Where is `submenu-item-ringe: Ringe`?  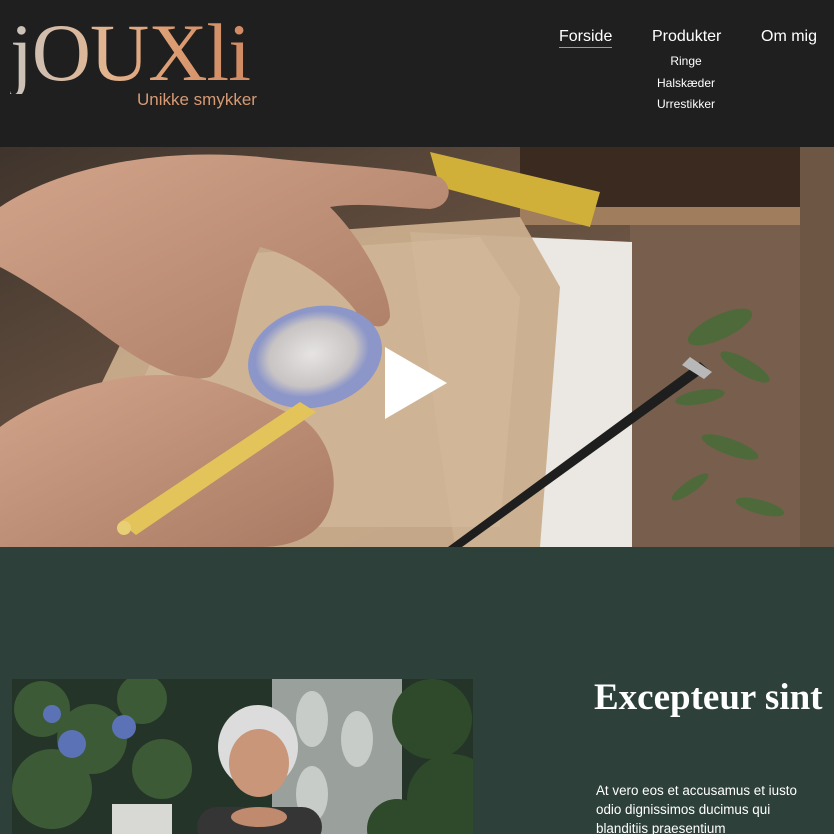
submenu-item-ringe: Ringe is located at coordinates (686, 62).